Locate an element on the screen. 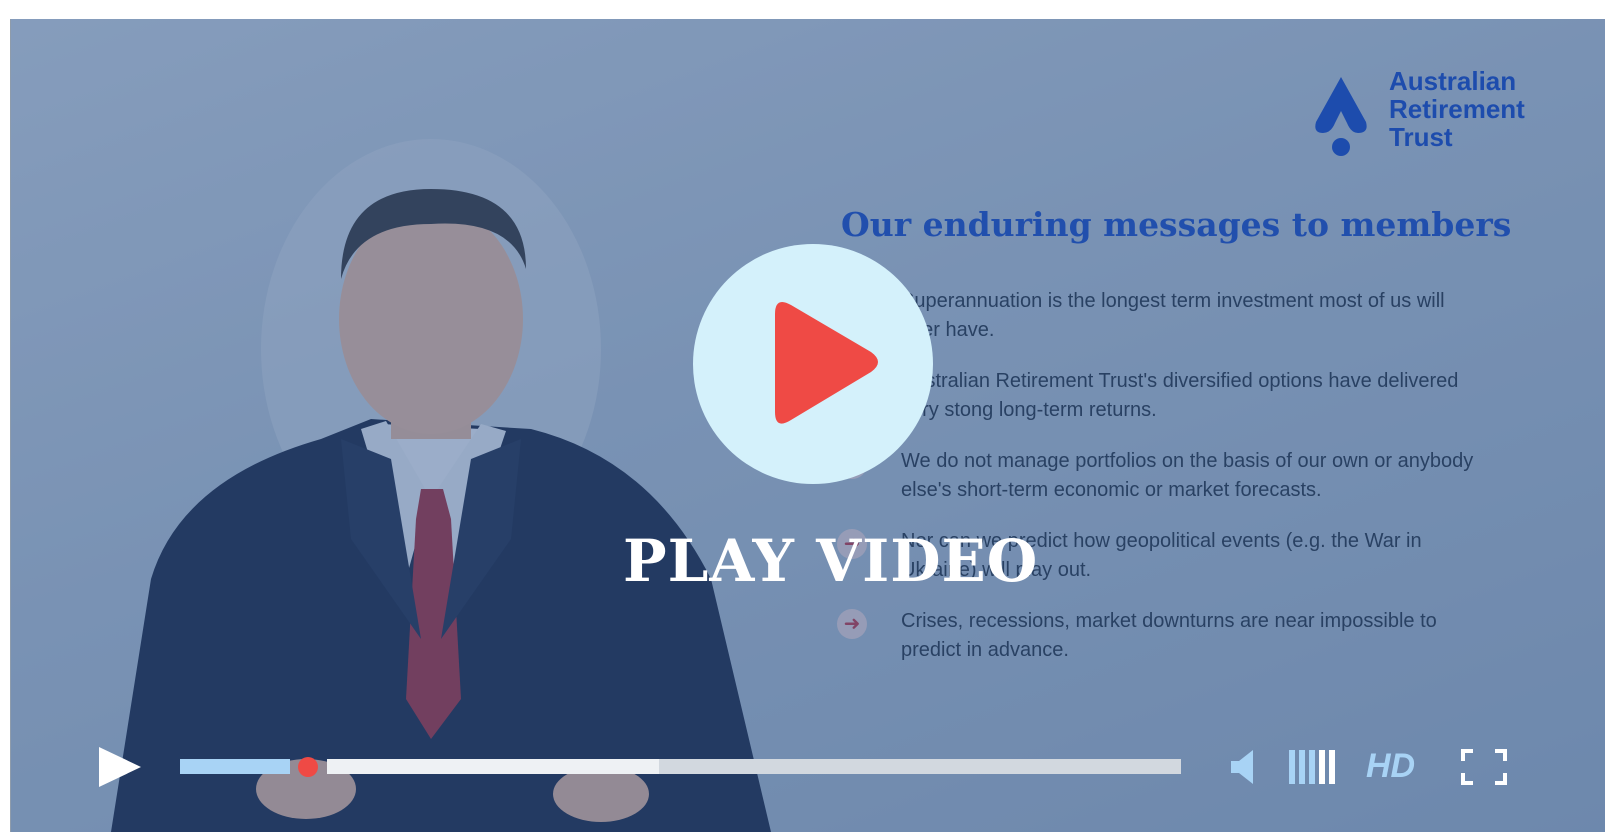 The width and height of the screenshot is (1605, 832). progress-handle is located at coordinates (308, 767).